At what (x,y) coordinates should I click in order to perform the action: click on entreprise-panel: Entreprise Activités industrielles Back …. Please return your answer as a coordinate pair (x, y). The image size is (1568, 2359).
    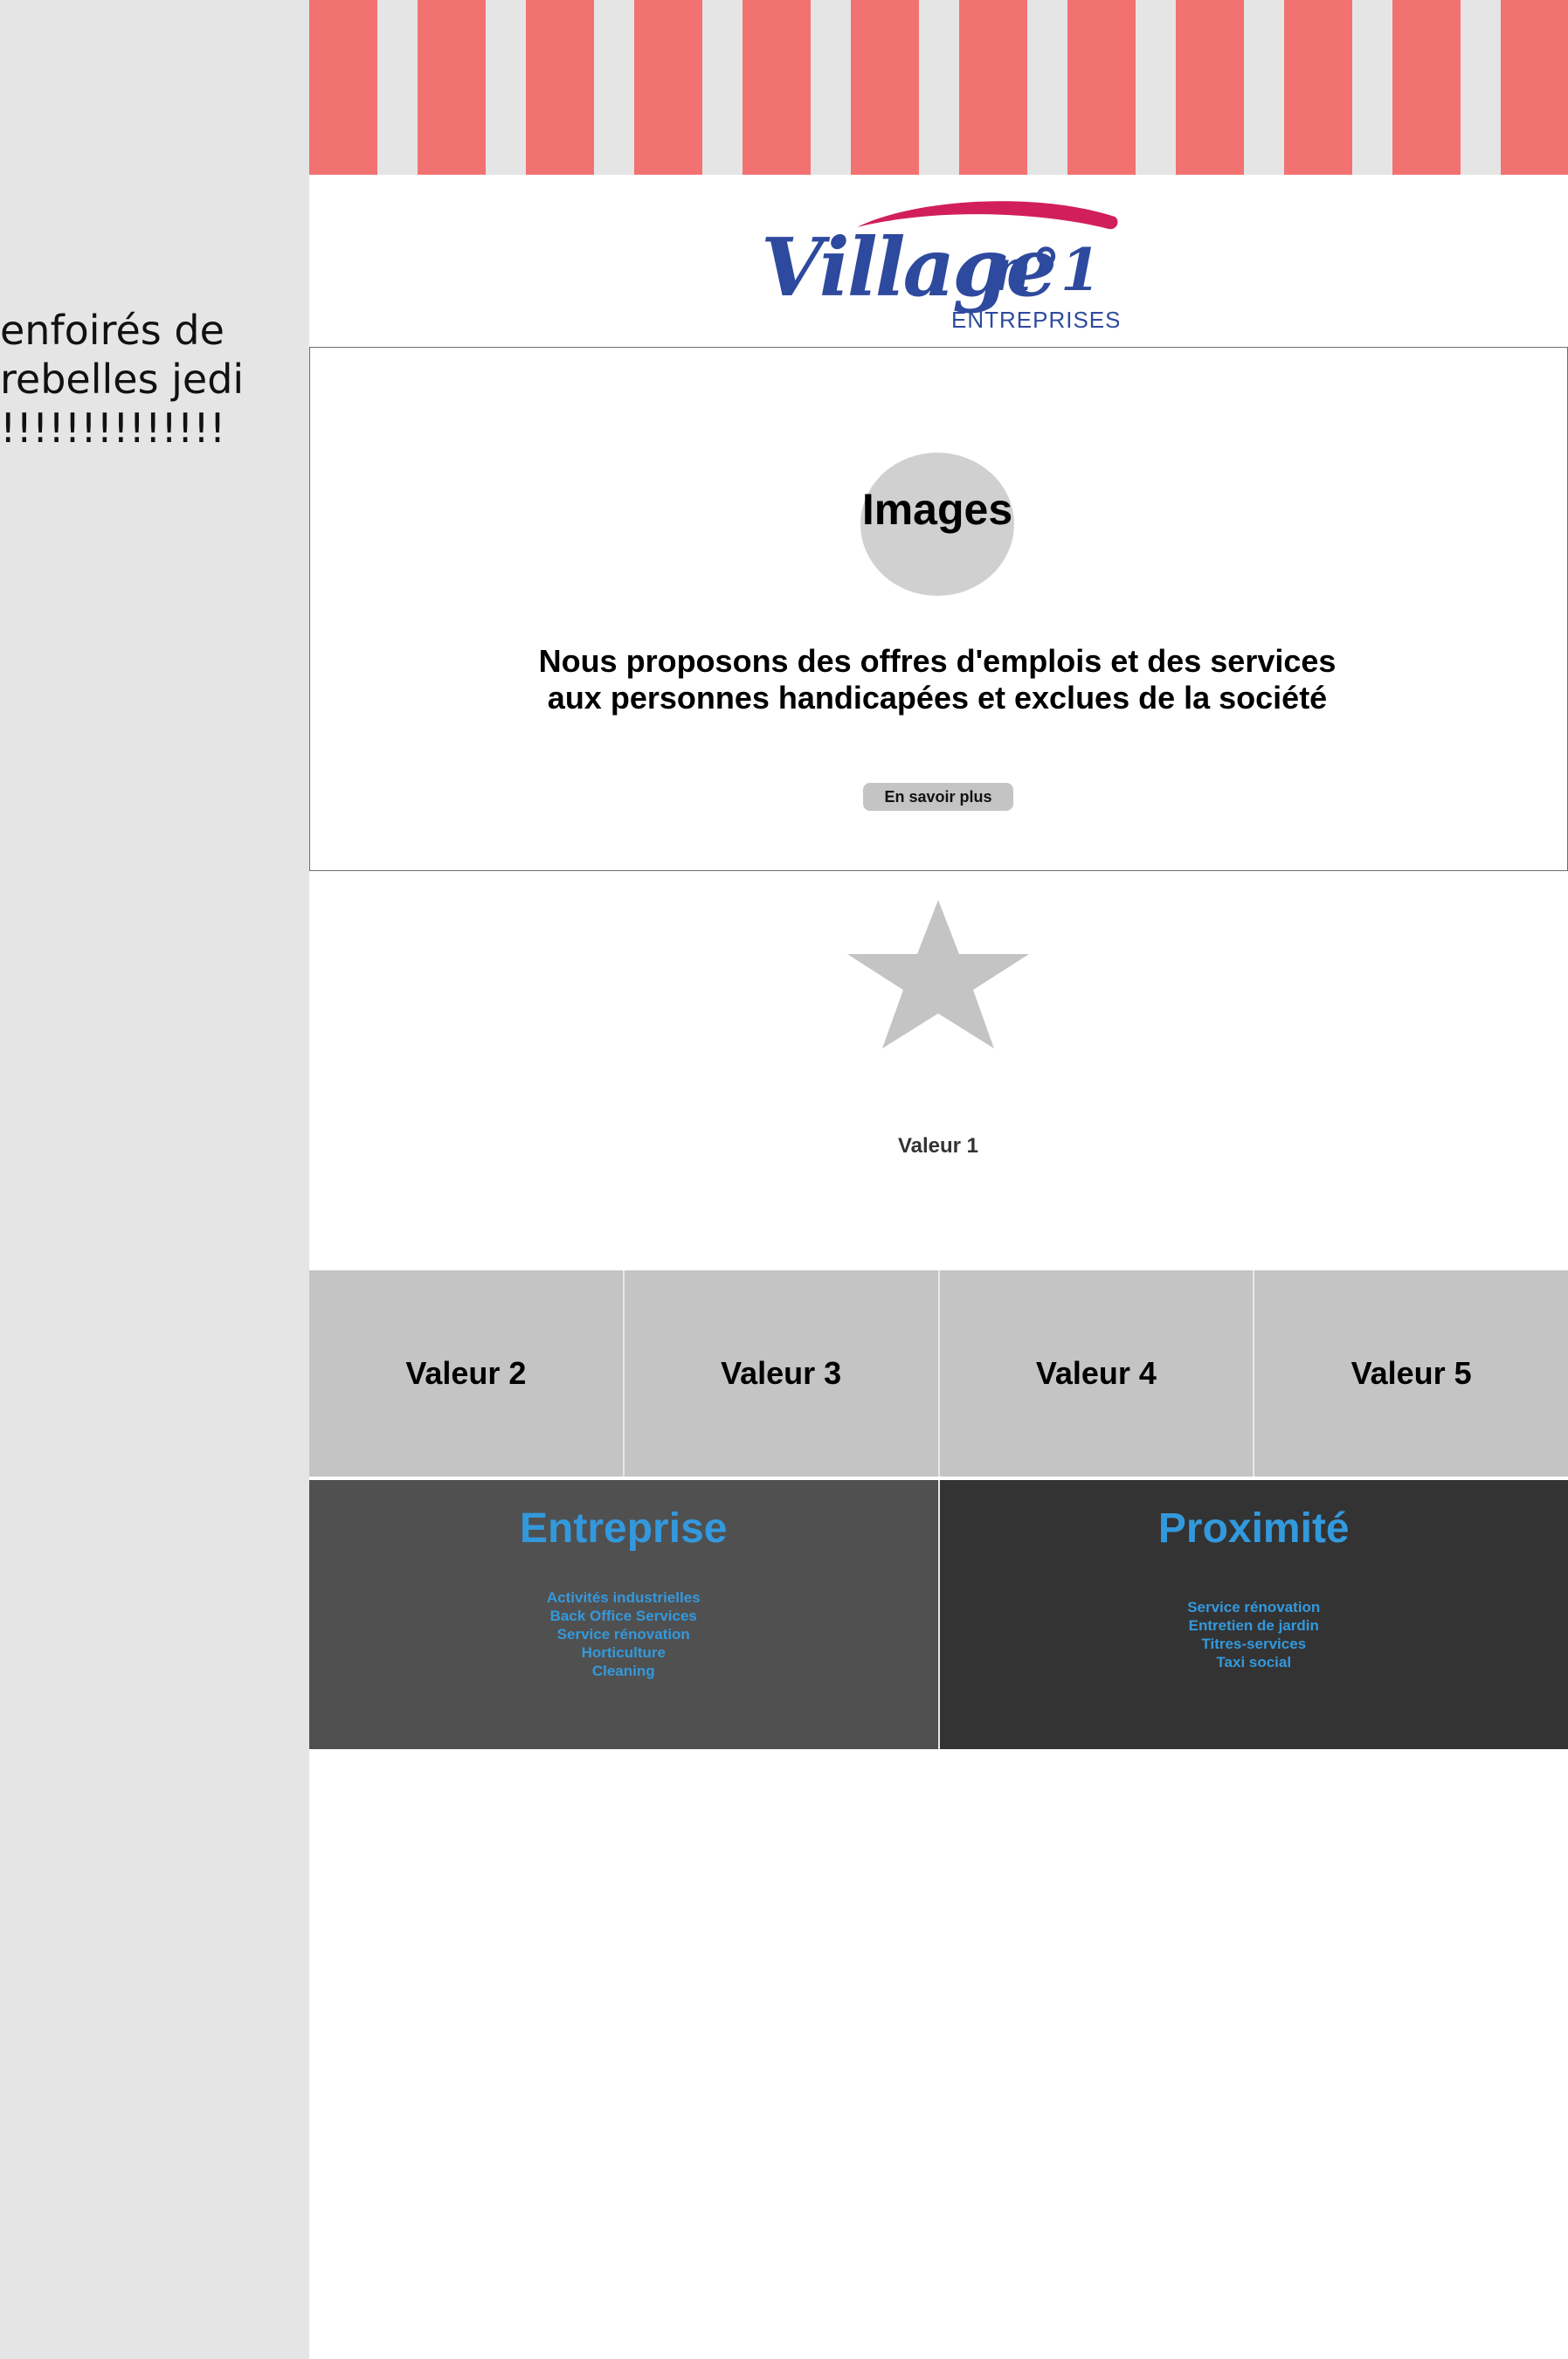
    Looking at the image, I should click on (624, 1614).